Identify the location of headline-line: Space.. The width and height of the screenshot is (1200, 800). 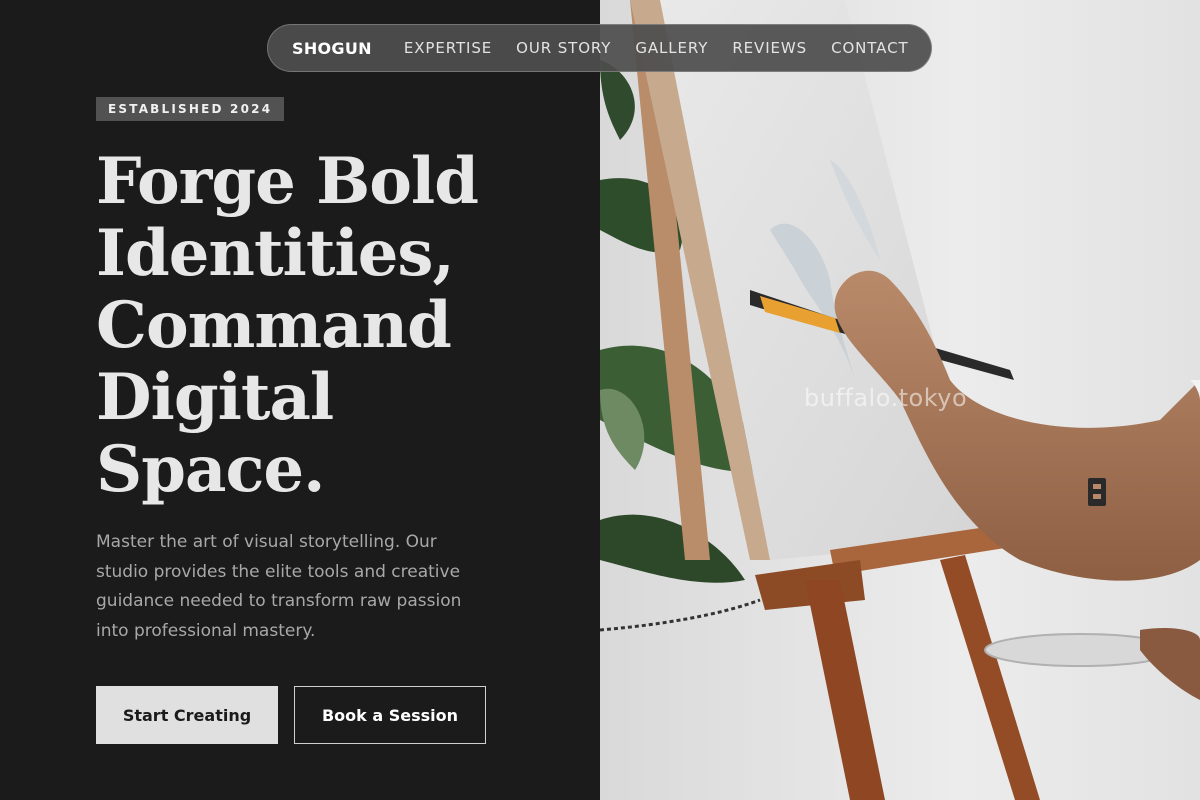
(210, 469).